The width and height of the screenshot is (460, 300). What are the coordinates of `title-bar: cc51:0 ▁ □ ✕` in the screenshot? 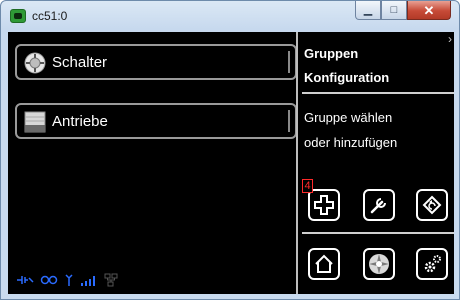 It's located at (230, 16).